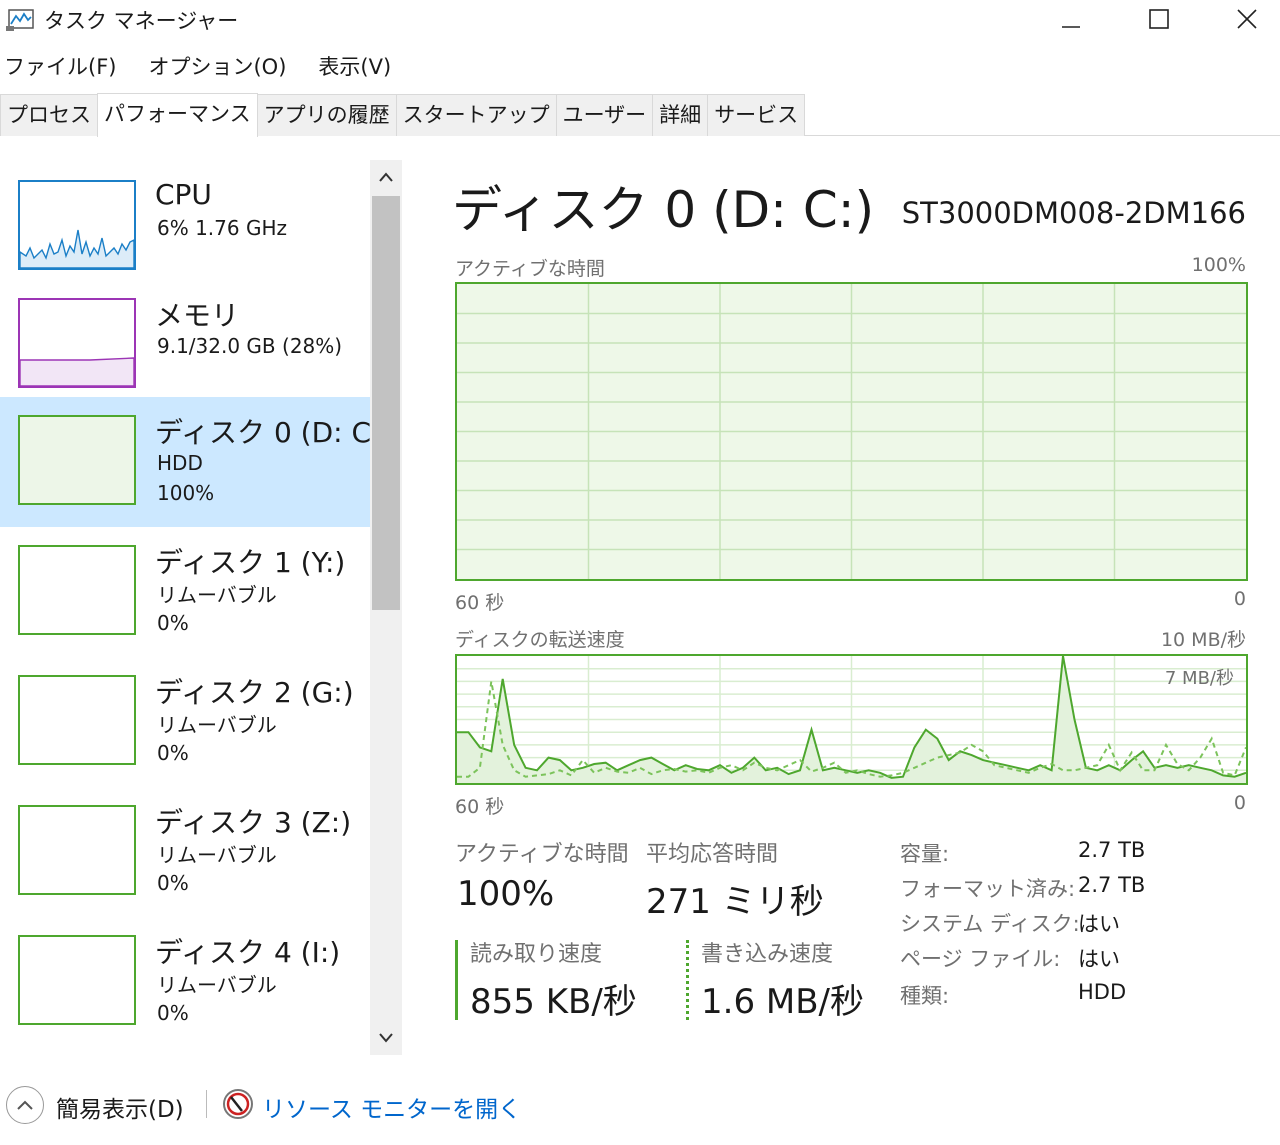 The image size is (1280, 1145). What do you see at coordinates (262, 432) in the screenshot?
I see `sidebar-item-title: ディスク 0 (D: C:)` at bounding box center [262, 432].